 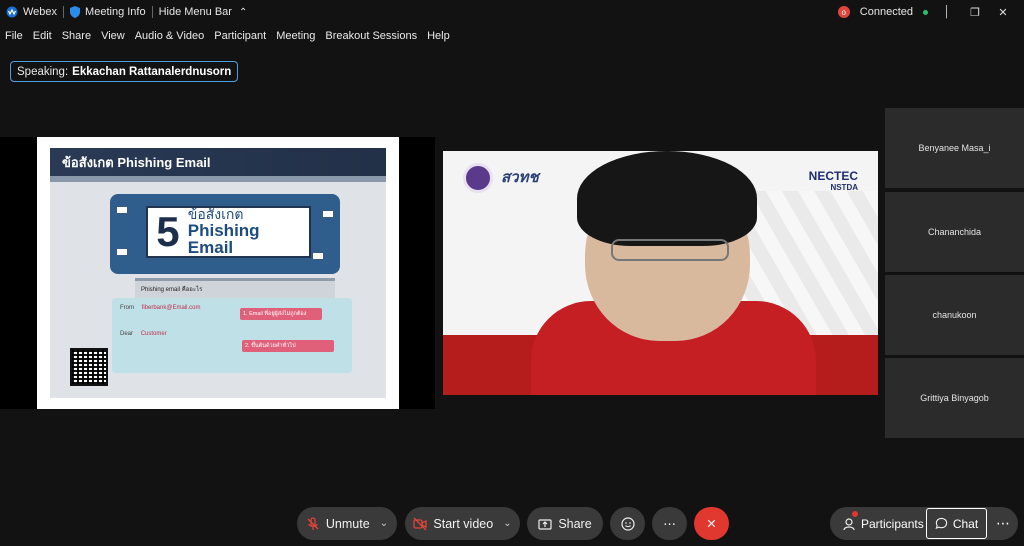 I want to click on speaker-name: Ekkachan Rattanalerdnusorn, so click(x=152, y=71).